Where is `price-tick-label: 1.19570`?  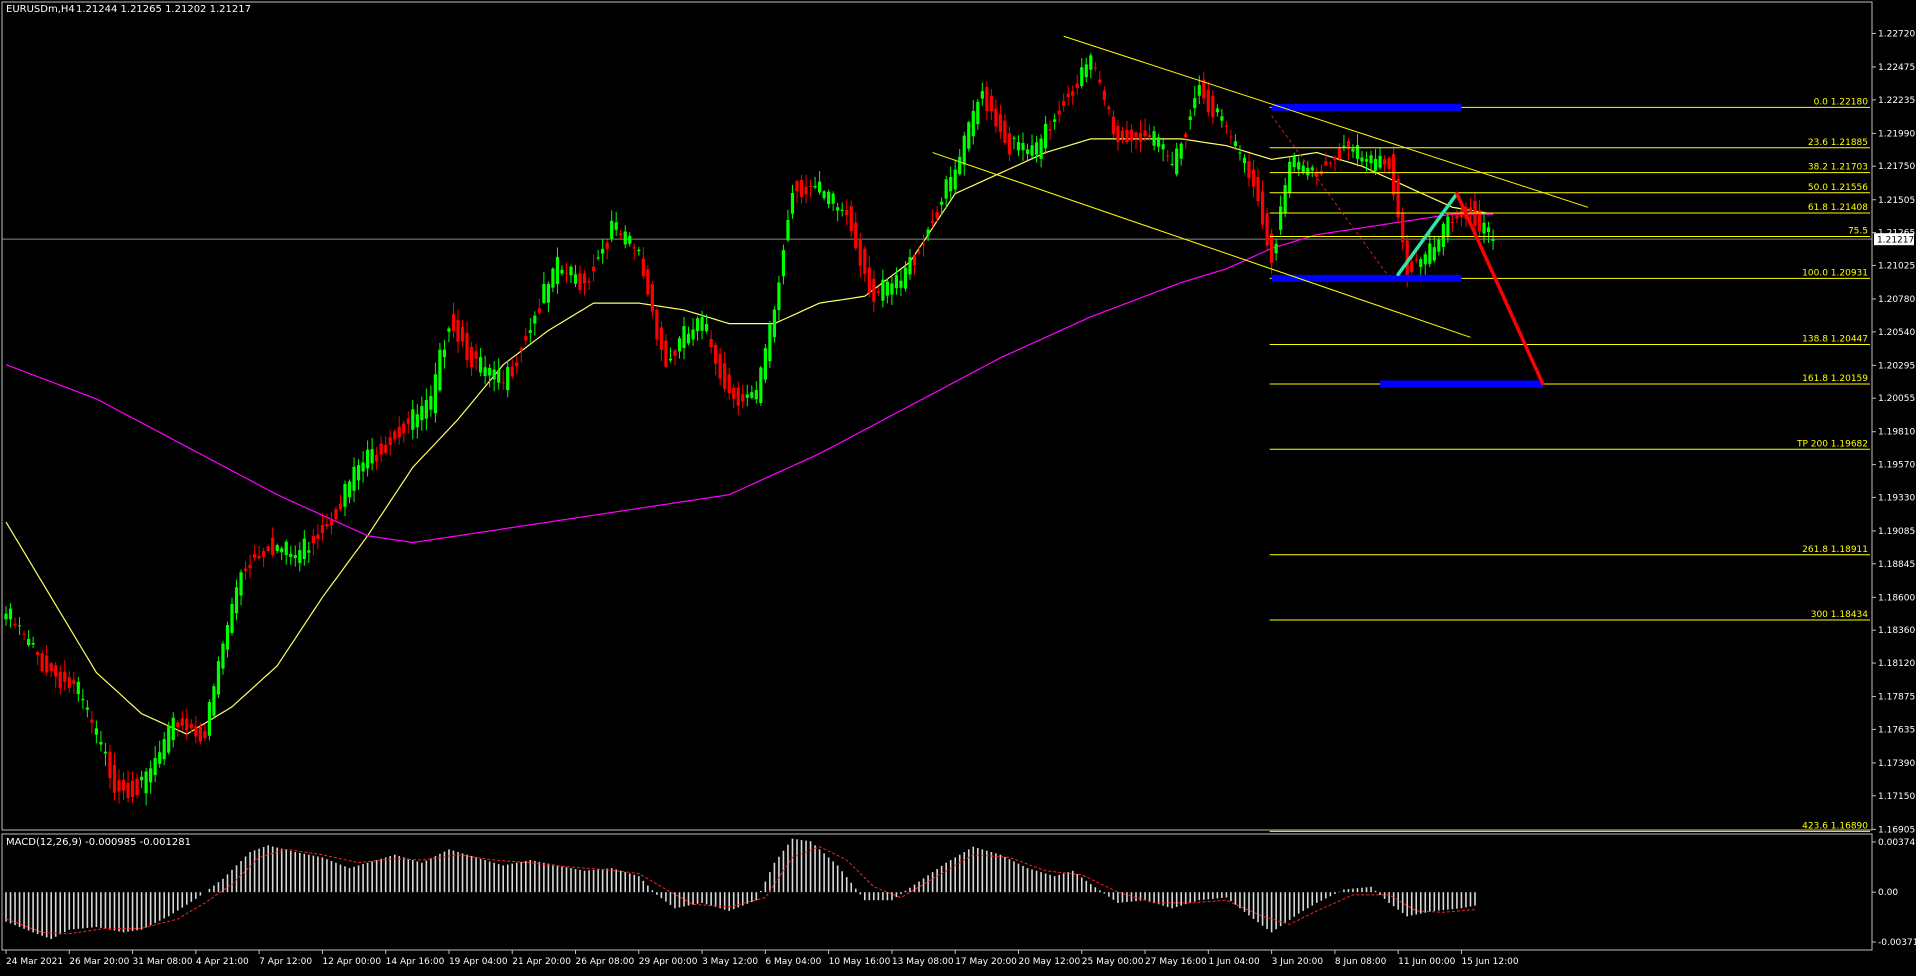
price-tick-label: 1.19570 is located at coordinates (1896, 466).